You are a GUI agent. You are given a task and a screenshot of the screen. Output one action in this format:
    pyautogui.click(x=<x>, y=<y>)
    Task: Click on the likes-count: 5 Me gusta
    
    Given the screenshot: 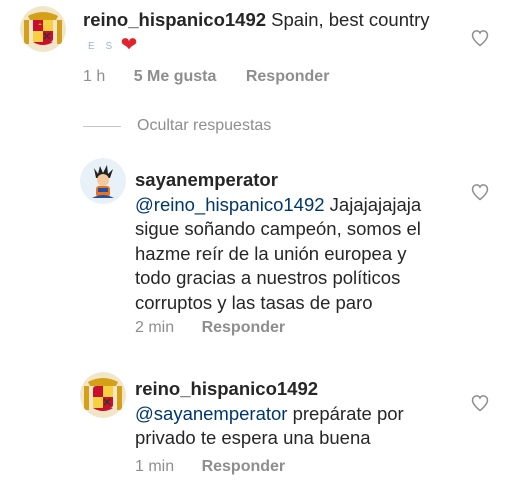 What is the action you would take?
    pyautogui.click(x=175, y=76)
    